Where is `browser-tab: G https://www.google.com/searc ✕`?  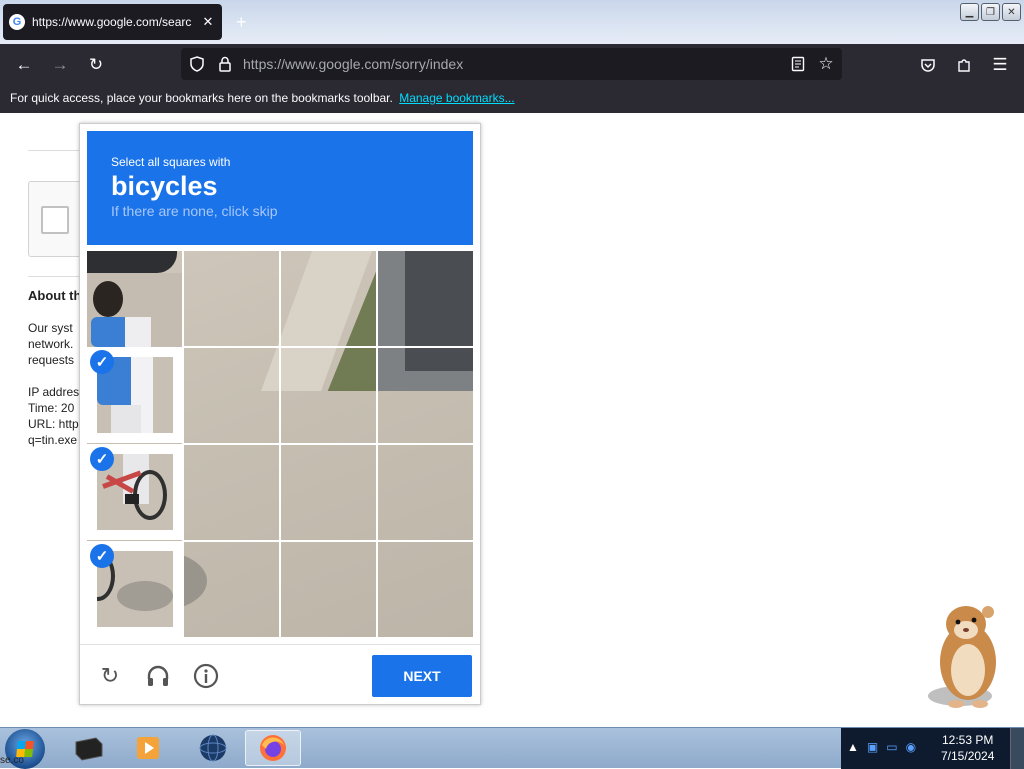 browser-tab: G https://www.google.com/searc ✕ is located at coordinates (112, 22).